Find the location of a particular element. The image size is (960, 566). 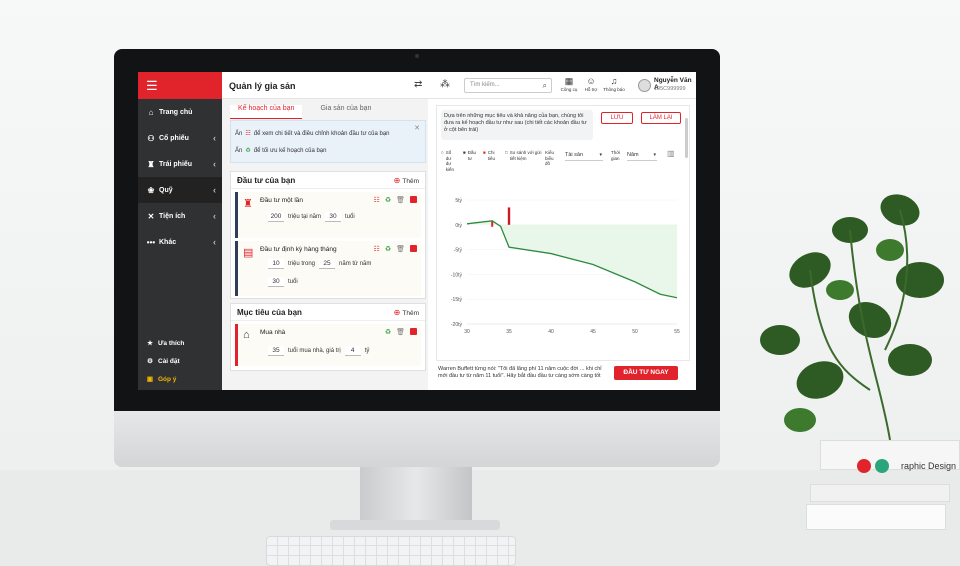

periodic-years-text: năm từ năm is located at coordinates (355, 264).